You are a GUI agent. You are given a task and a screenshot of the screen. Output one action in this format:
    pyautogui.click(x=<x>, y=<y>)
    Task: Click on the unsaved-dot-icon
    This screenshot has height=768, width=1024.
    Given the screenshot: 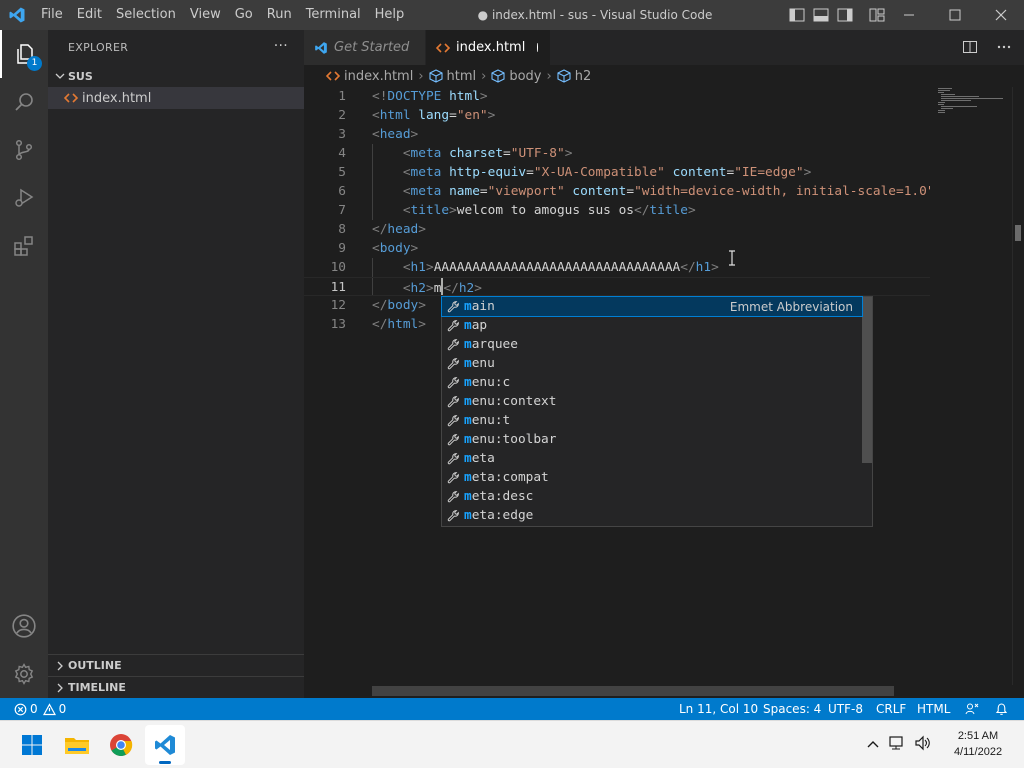 What is the action you would take?
    pyautogui.click(x=537, y=47)
    